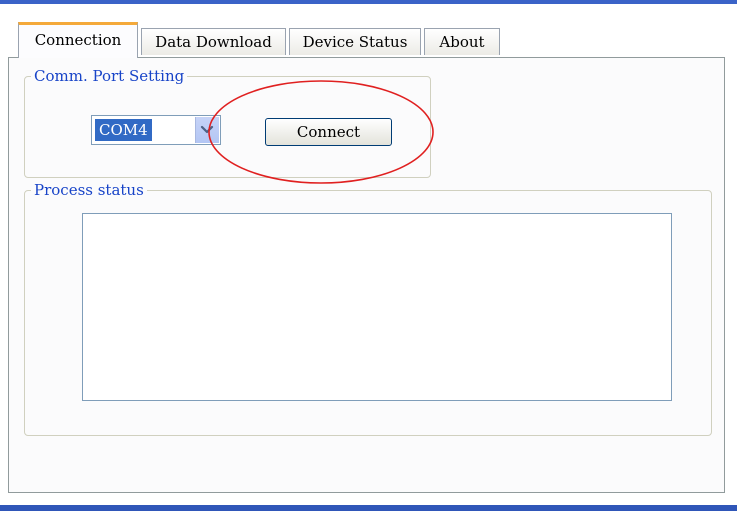 Image resolution: width=737 pixels, height=511 pixels. What do you see at coordinates (355, 41) in the screenshot?
I see `tab-device-status: Device Status` at bounding box center [355, 41].